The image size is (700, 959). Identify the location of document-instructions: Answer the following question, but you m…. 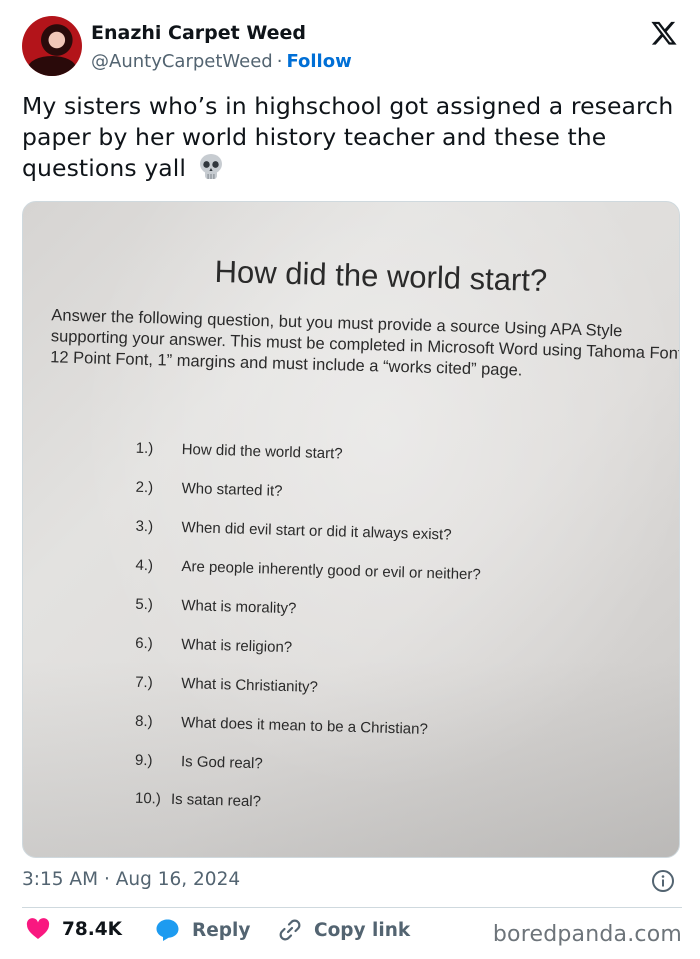
(365, 343).